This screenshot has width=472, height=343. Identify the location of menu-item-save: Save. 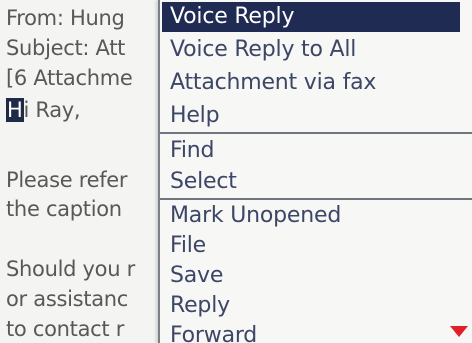
(316, 275).